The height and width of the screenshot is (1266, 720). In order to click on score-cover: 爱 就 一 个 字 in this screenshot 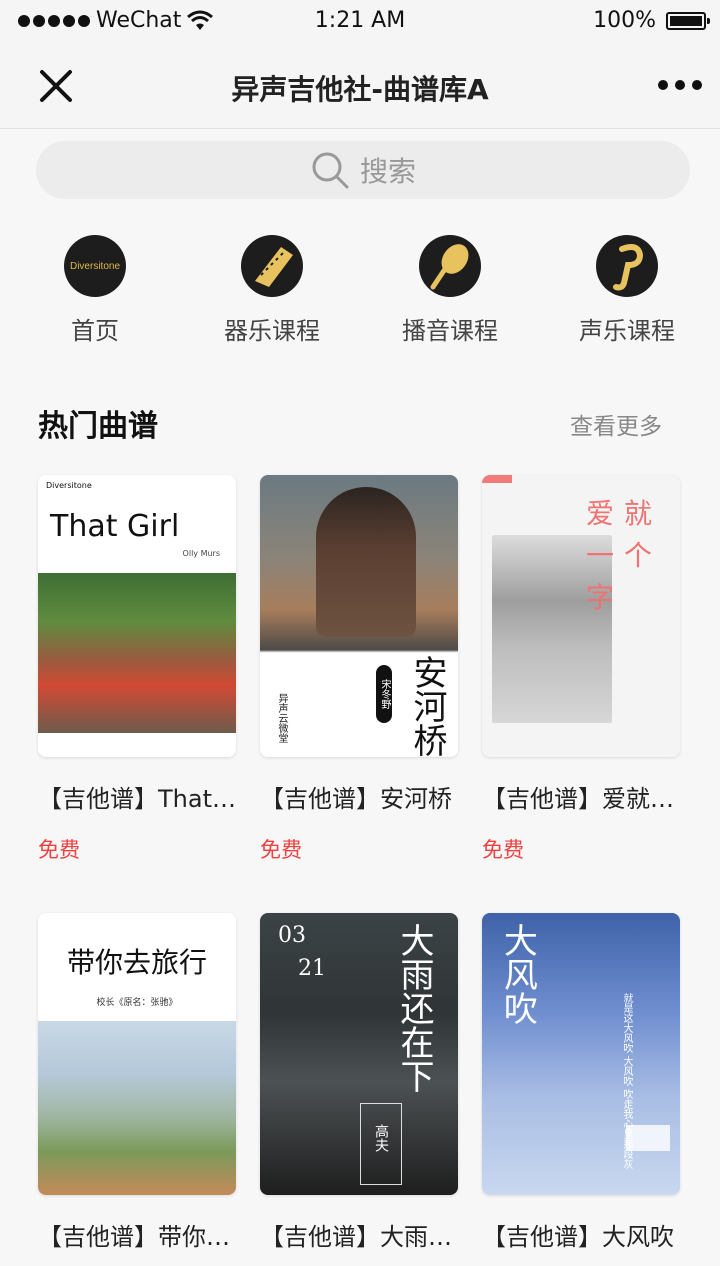, I will do `click(581, 616)`.